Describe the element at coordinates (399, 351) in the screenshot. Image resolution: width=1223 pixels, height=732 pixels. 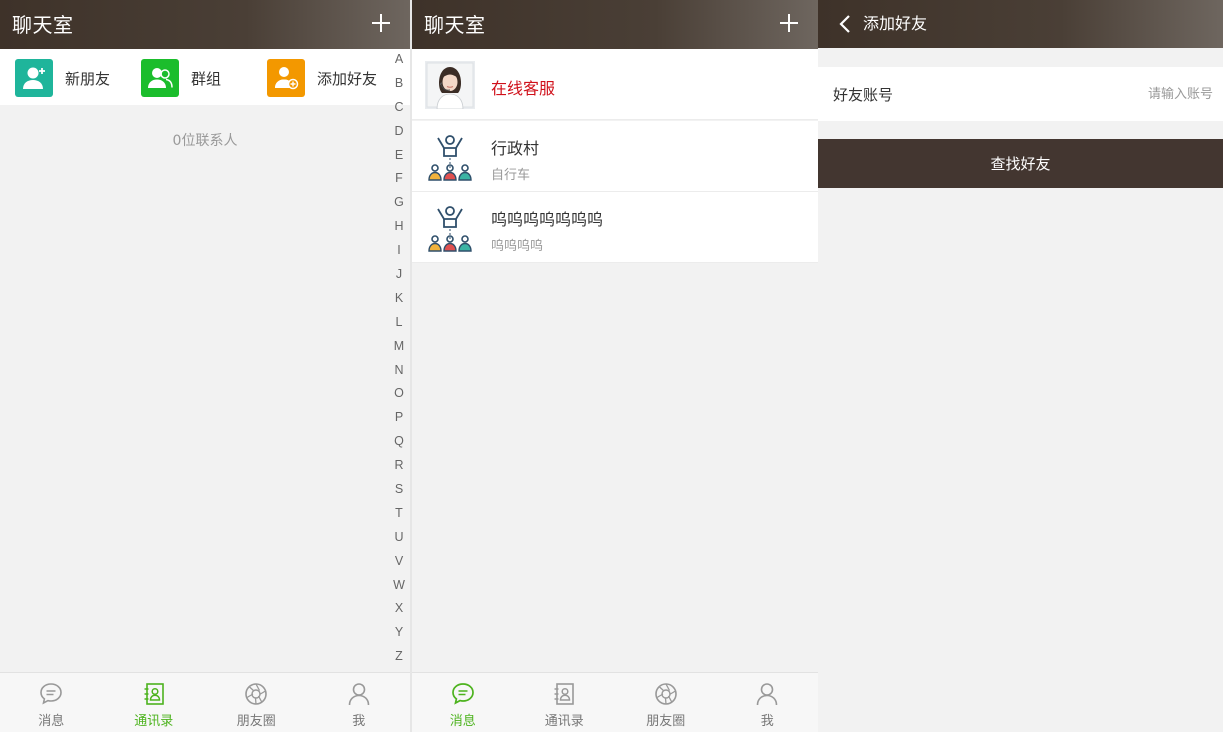
I see `alphabet-letter: M` at that location.